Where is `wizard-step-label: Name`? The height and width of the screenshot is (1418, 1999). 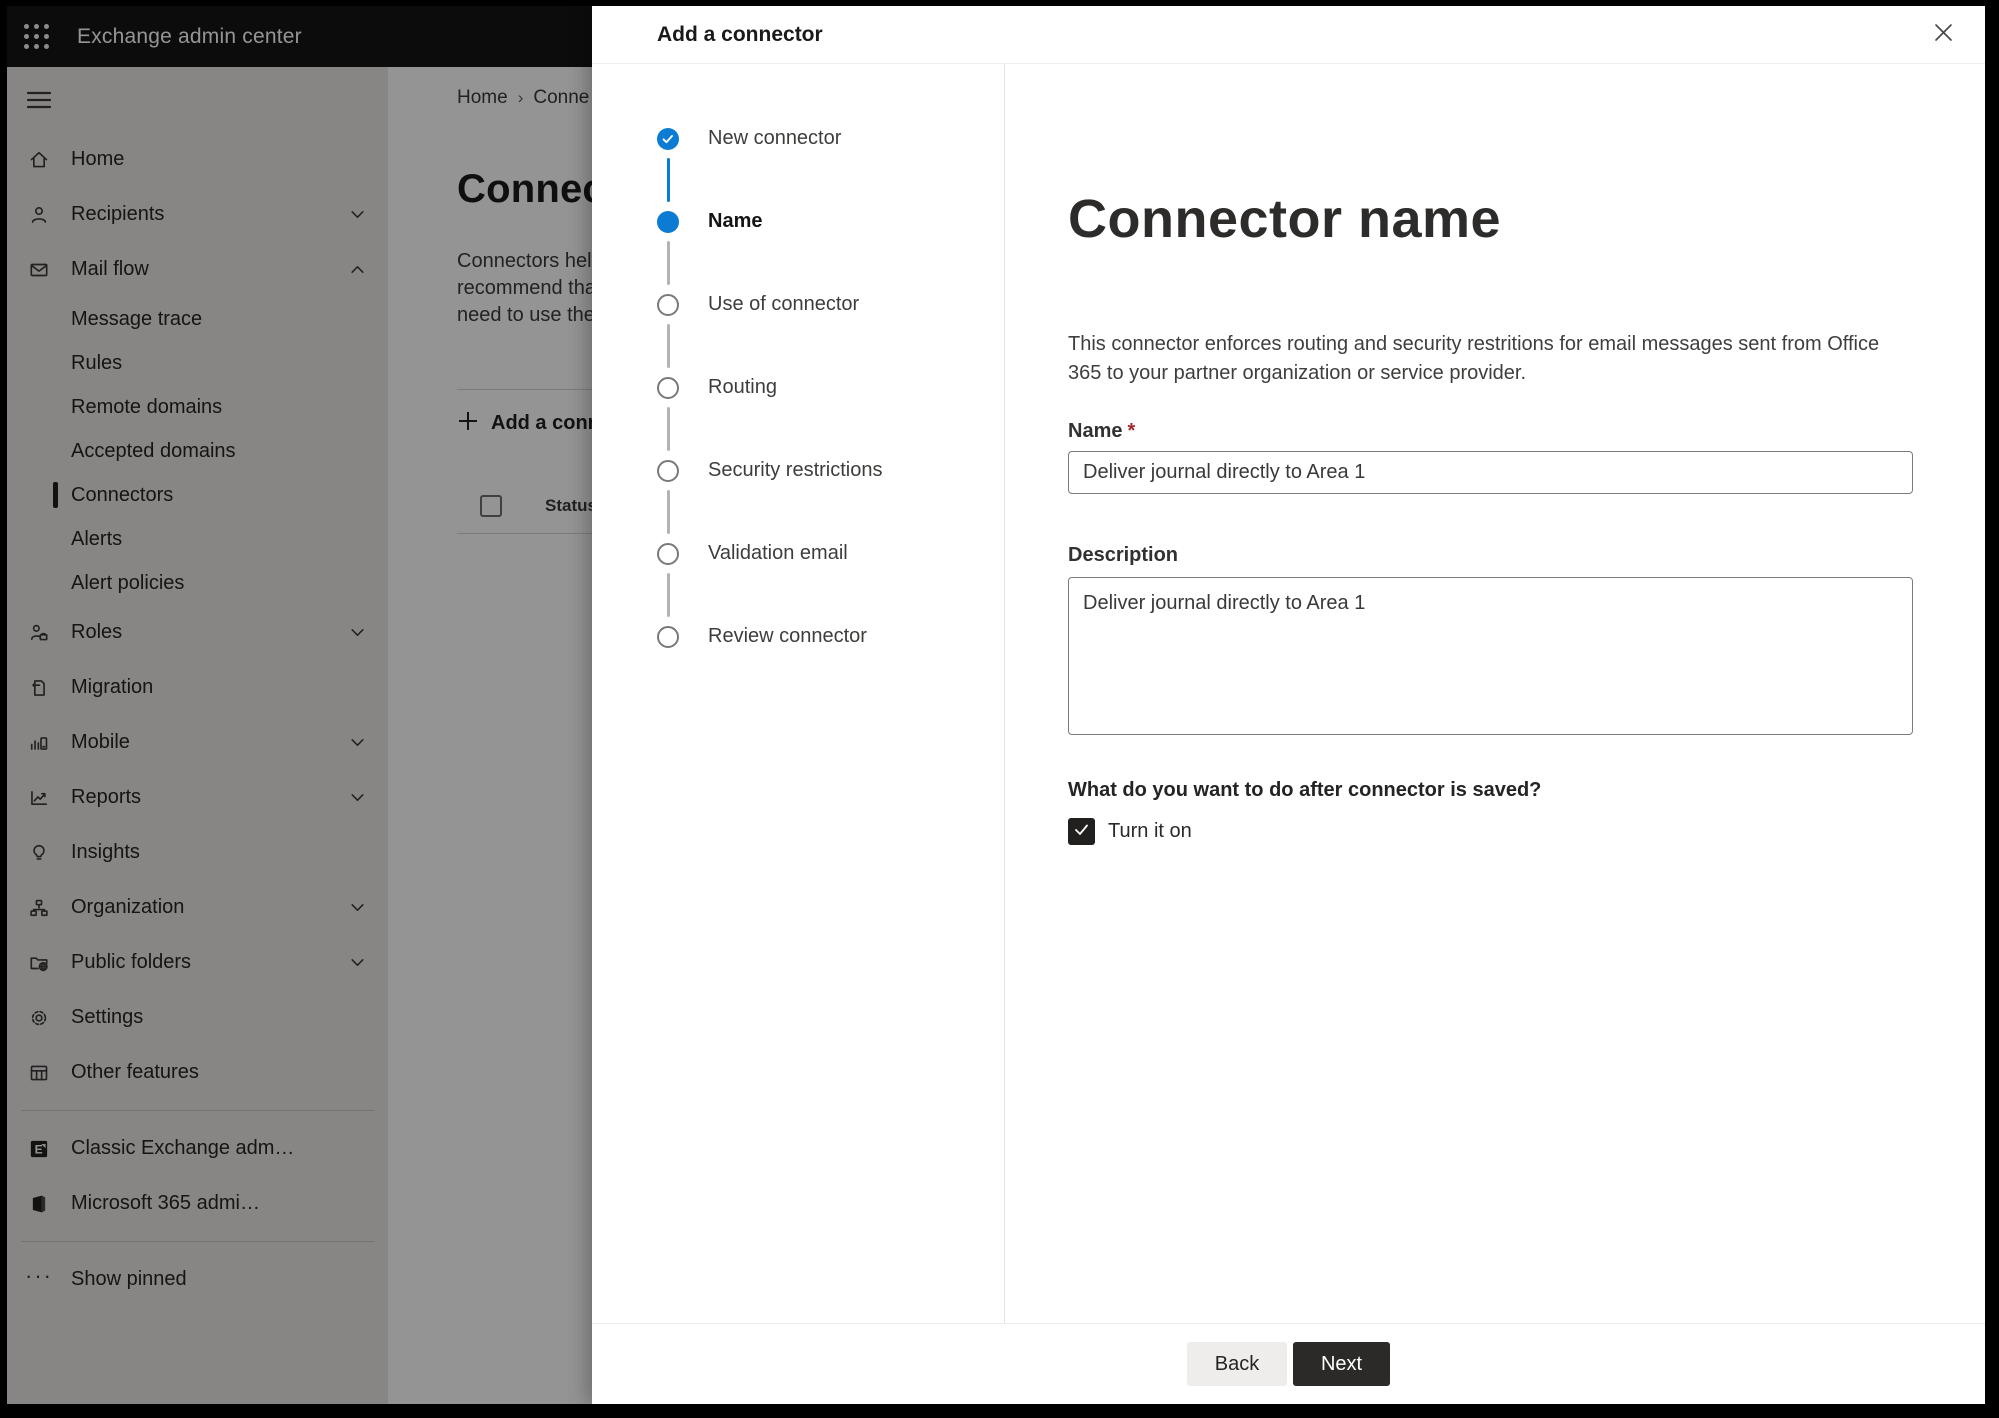
wizard-step-label: Name is located at coordinates (735, 221).